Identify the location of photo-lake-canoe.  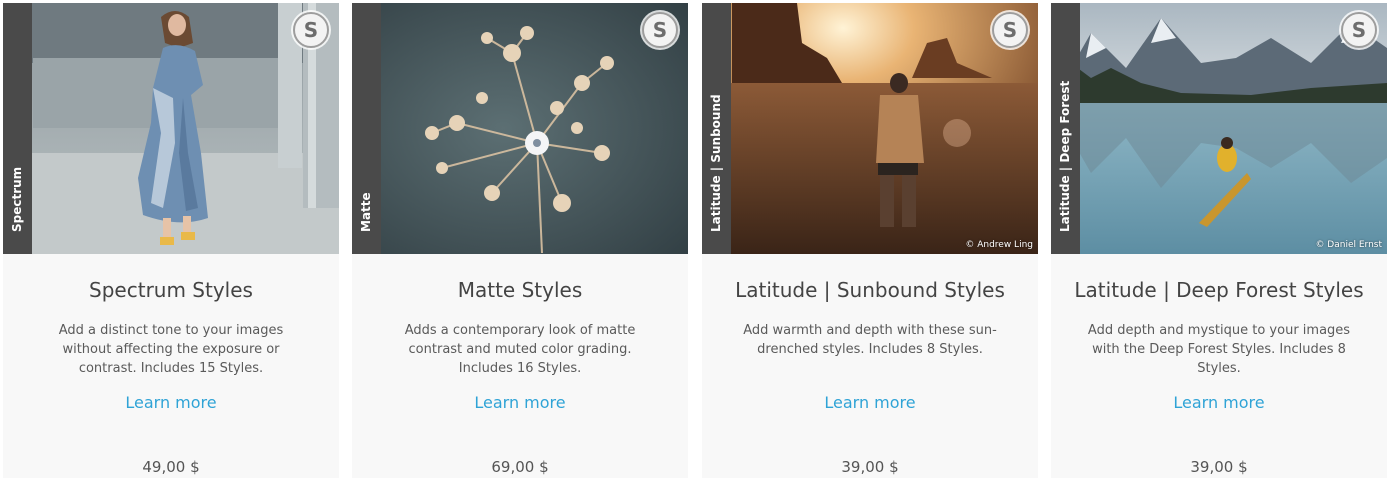
(1219, 128).